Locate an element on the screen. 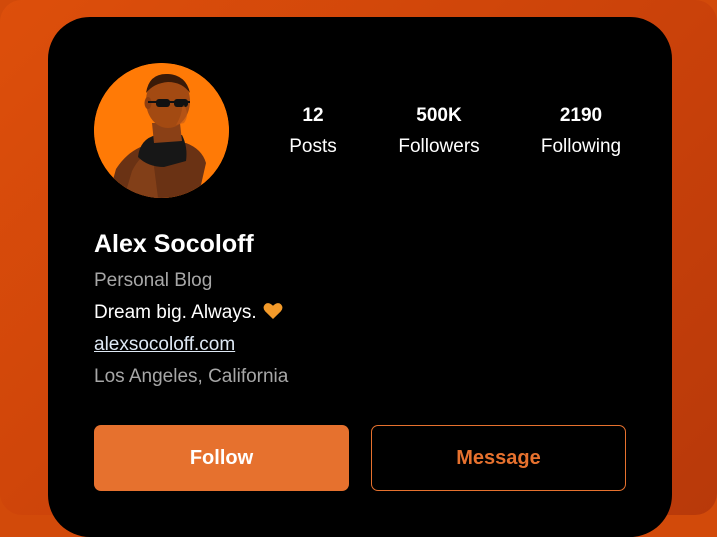  stat-followers: 500K Followers is located at coordinates (439, 131).